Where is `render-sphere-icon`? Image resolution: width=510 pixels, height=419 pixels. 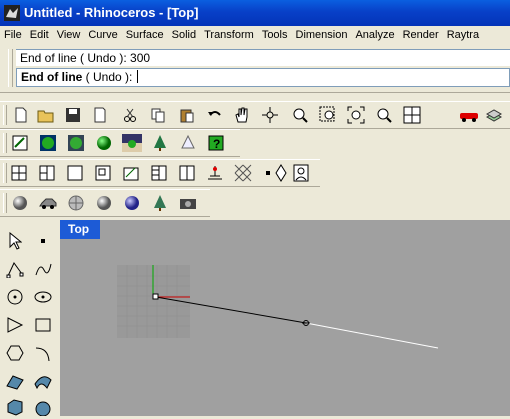
render-sphere-icon is located at coordinates (48, 143).